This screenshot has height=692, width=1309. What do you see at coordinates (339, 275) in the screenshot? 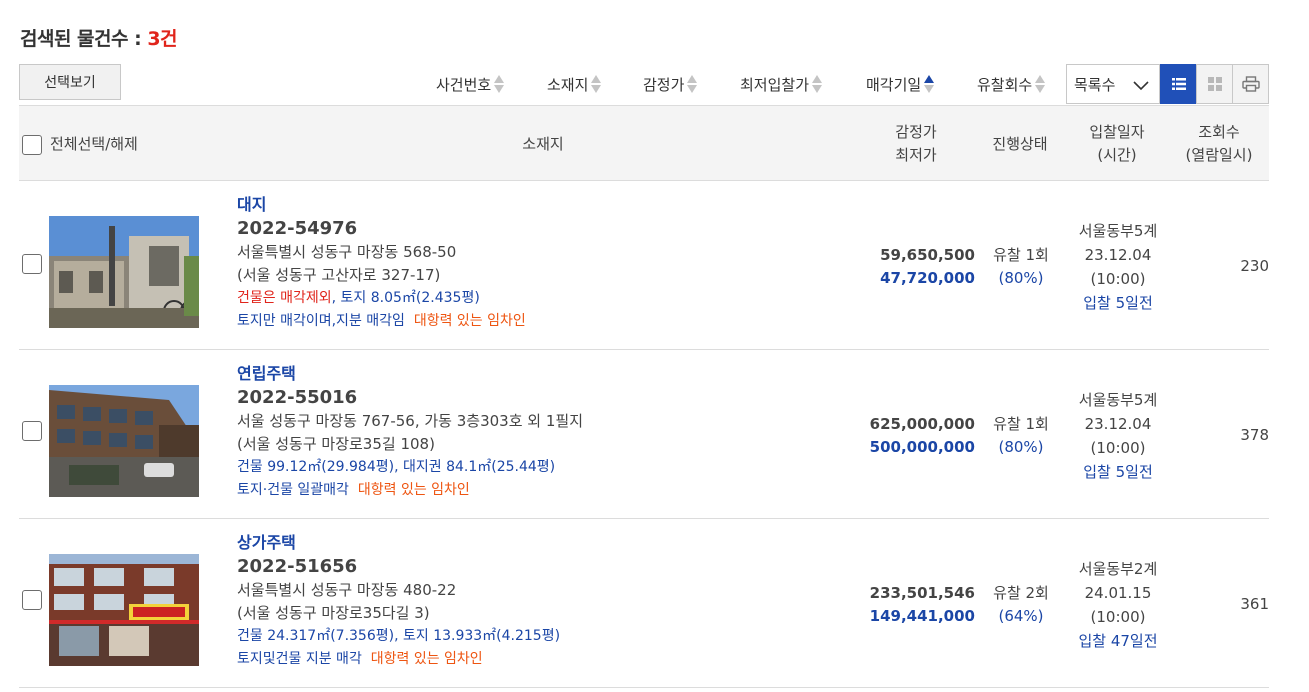
I see `road-address: (서울 성동구 고산자로 327-17)` at bounding box center [339, 275].